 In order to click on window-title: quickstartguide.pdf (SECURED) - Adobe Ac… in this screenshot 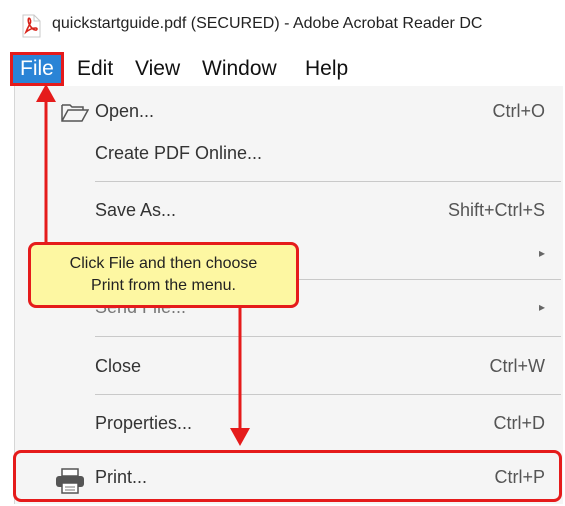, I will do `click(267, 23)`.